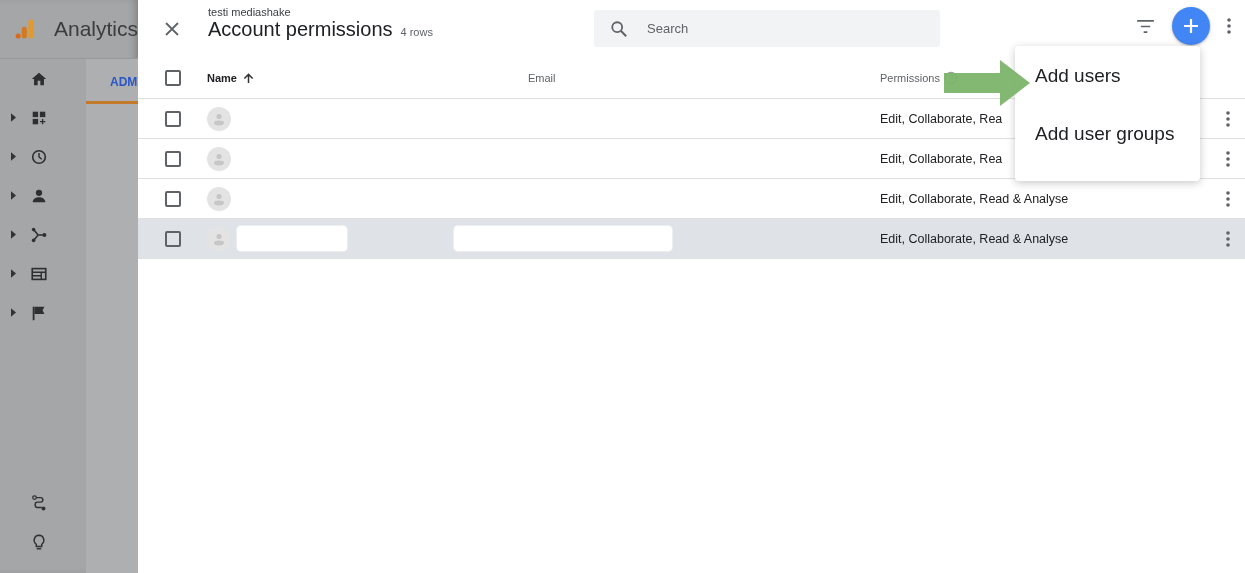 This screenshot has width=1245, height=573. I want to click on panel-title: Account permissions, so click(300, 29).